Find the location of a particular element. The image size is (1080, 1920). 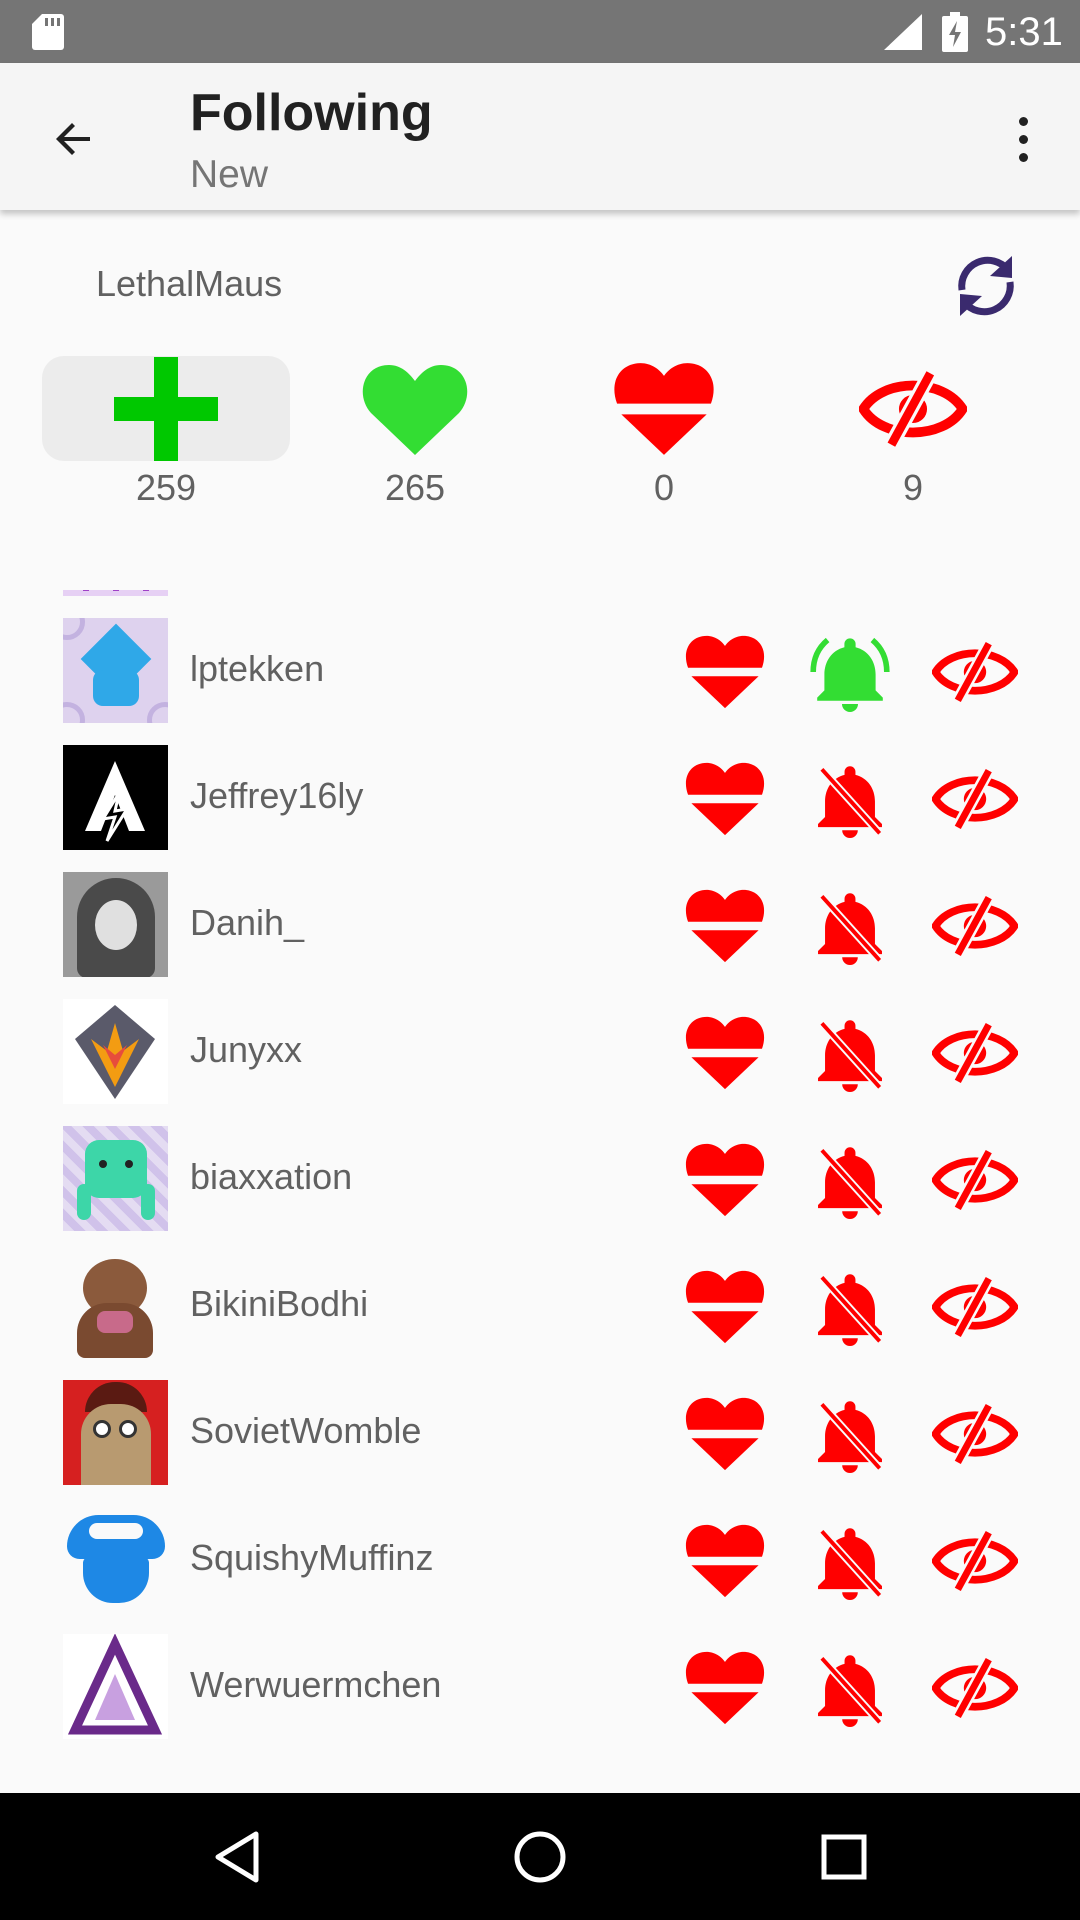

bell-on-icon is located at coordinates (850, 672).